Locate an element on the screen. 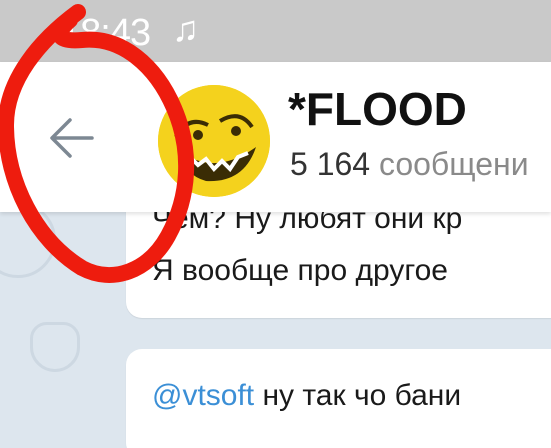 Image resolution: width=551 pixels, height=448 pixels. message-text-rest: ну так чо бани is located at coordinates (358, 395).